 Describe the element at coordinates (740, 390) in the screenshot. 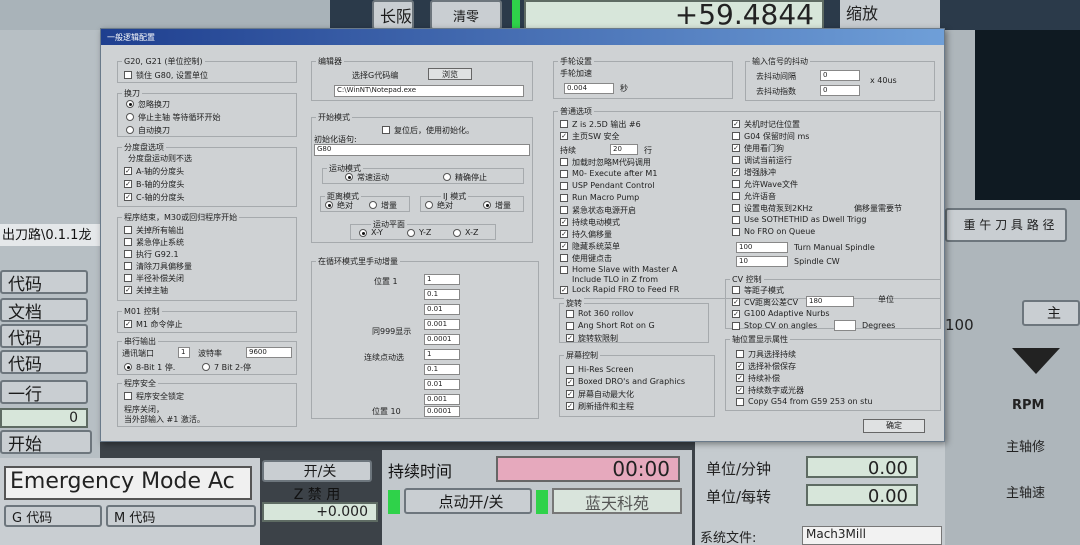

I see `persist-digital-checkbox: ✓` at that location.